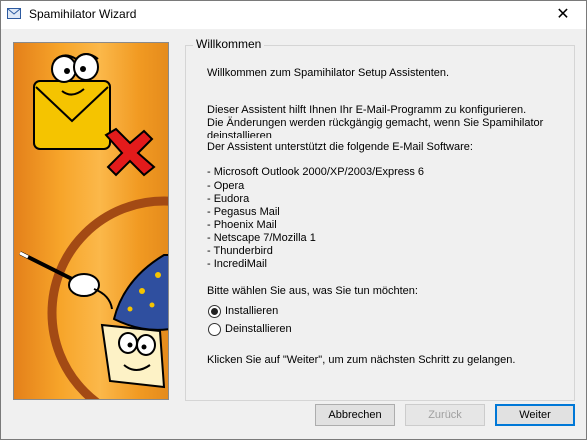 This screenshot has width=587, height=440. Describe the element at coordinates (14, 13) in the screenshot. I see `mail-icon` at that location.